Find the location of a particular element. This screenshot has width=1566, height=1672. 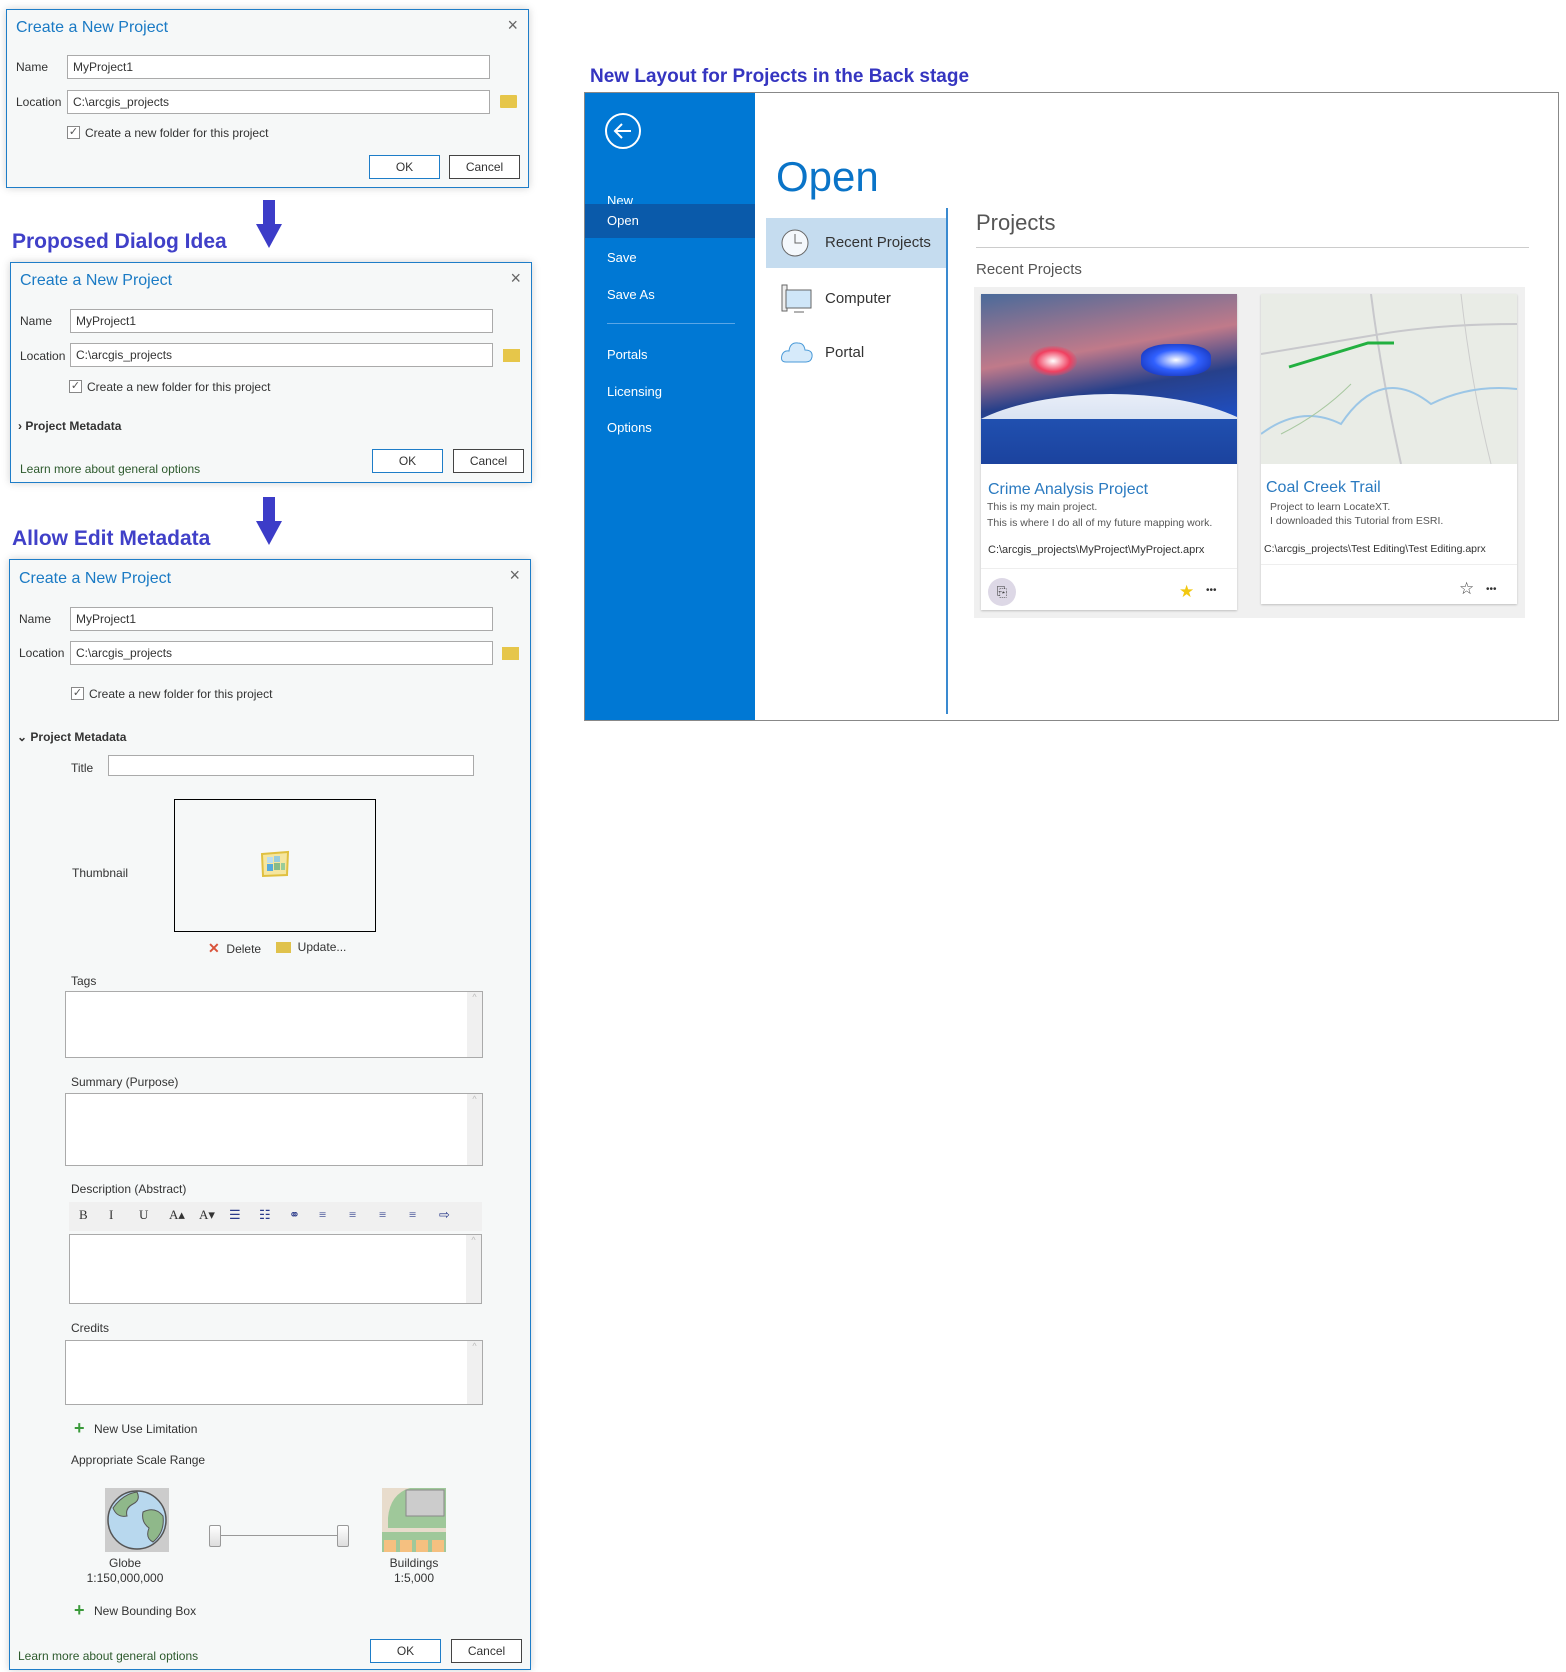

format-button-6: ☷ is located at coordinates (265, 1215).